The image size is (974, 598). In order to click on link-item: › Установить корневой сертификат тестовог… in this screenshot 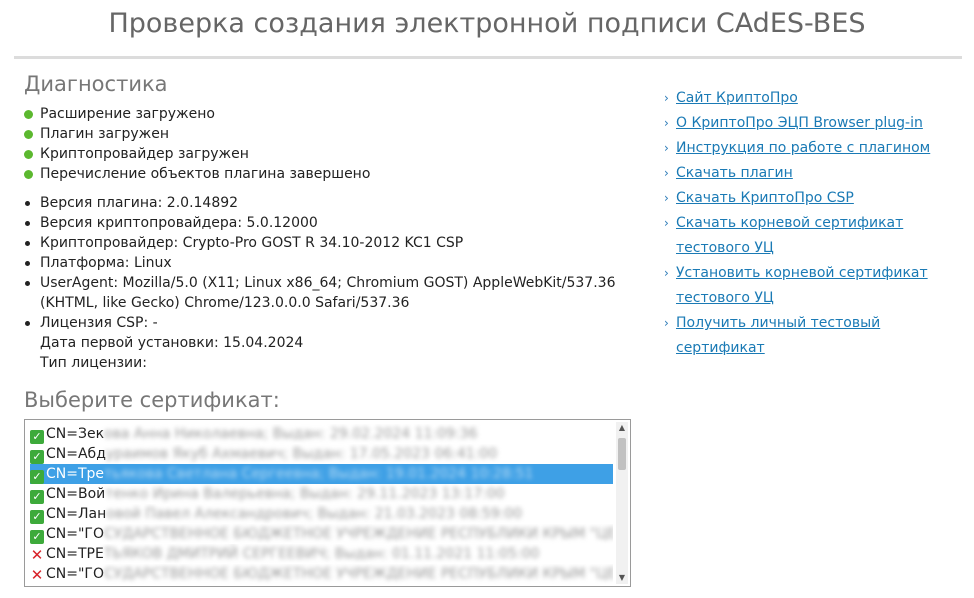, I will do `click(814, 286)`.